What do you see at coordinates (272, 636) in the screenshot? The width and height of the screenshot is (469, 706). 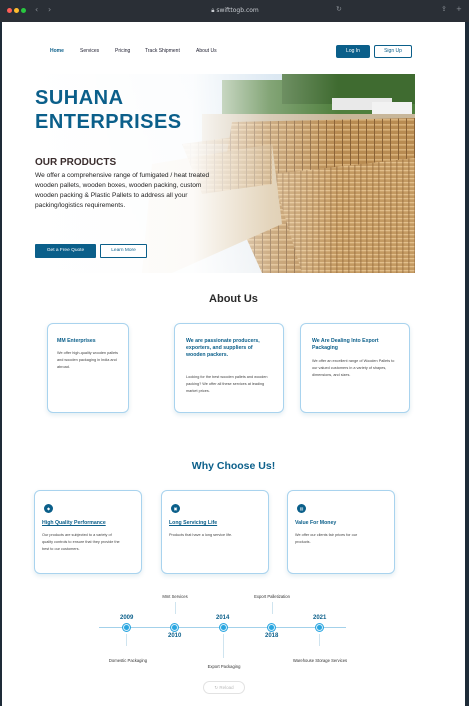 I see `timeline-year: 2018` at bounding box center [272, 636].